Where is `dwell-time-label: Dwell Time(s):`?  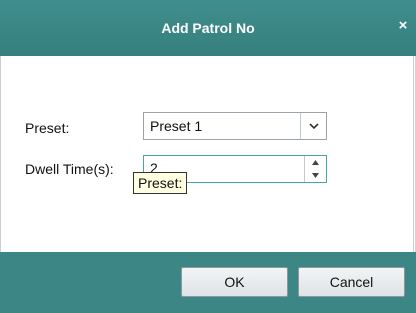 dwell-time-label: Dwell Time(s): is located at coordinates (69, 169).